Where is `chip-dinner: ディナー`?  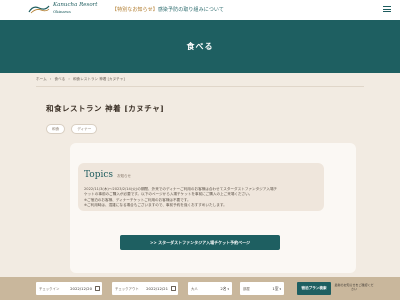
chip-dinner: ディナー is located at coordinates (84, 129).